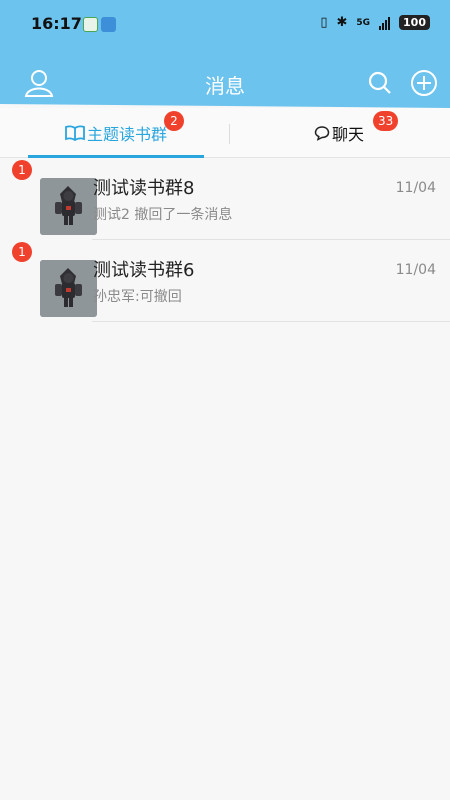  Describe the element at coordinates (75, 133) in the screenshot. I see `book-icon` at that location.